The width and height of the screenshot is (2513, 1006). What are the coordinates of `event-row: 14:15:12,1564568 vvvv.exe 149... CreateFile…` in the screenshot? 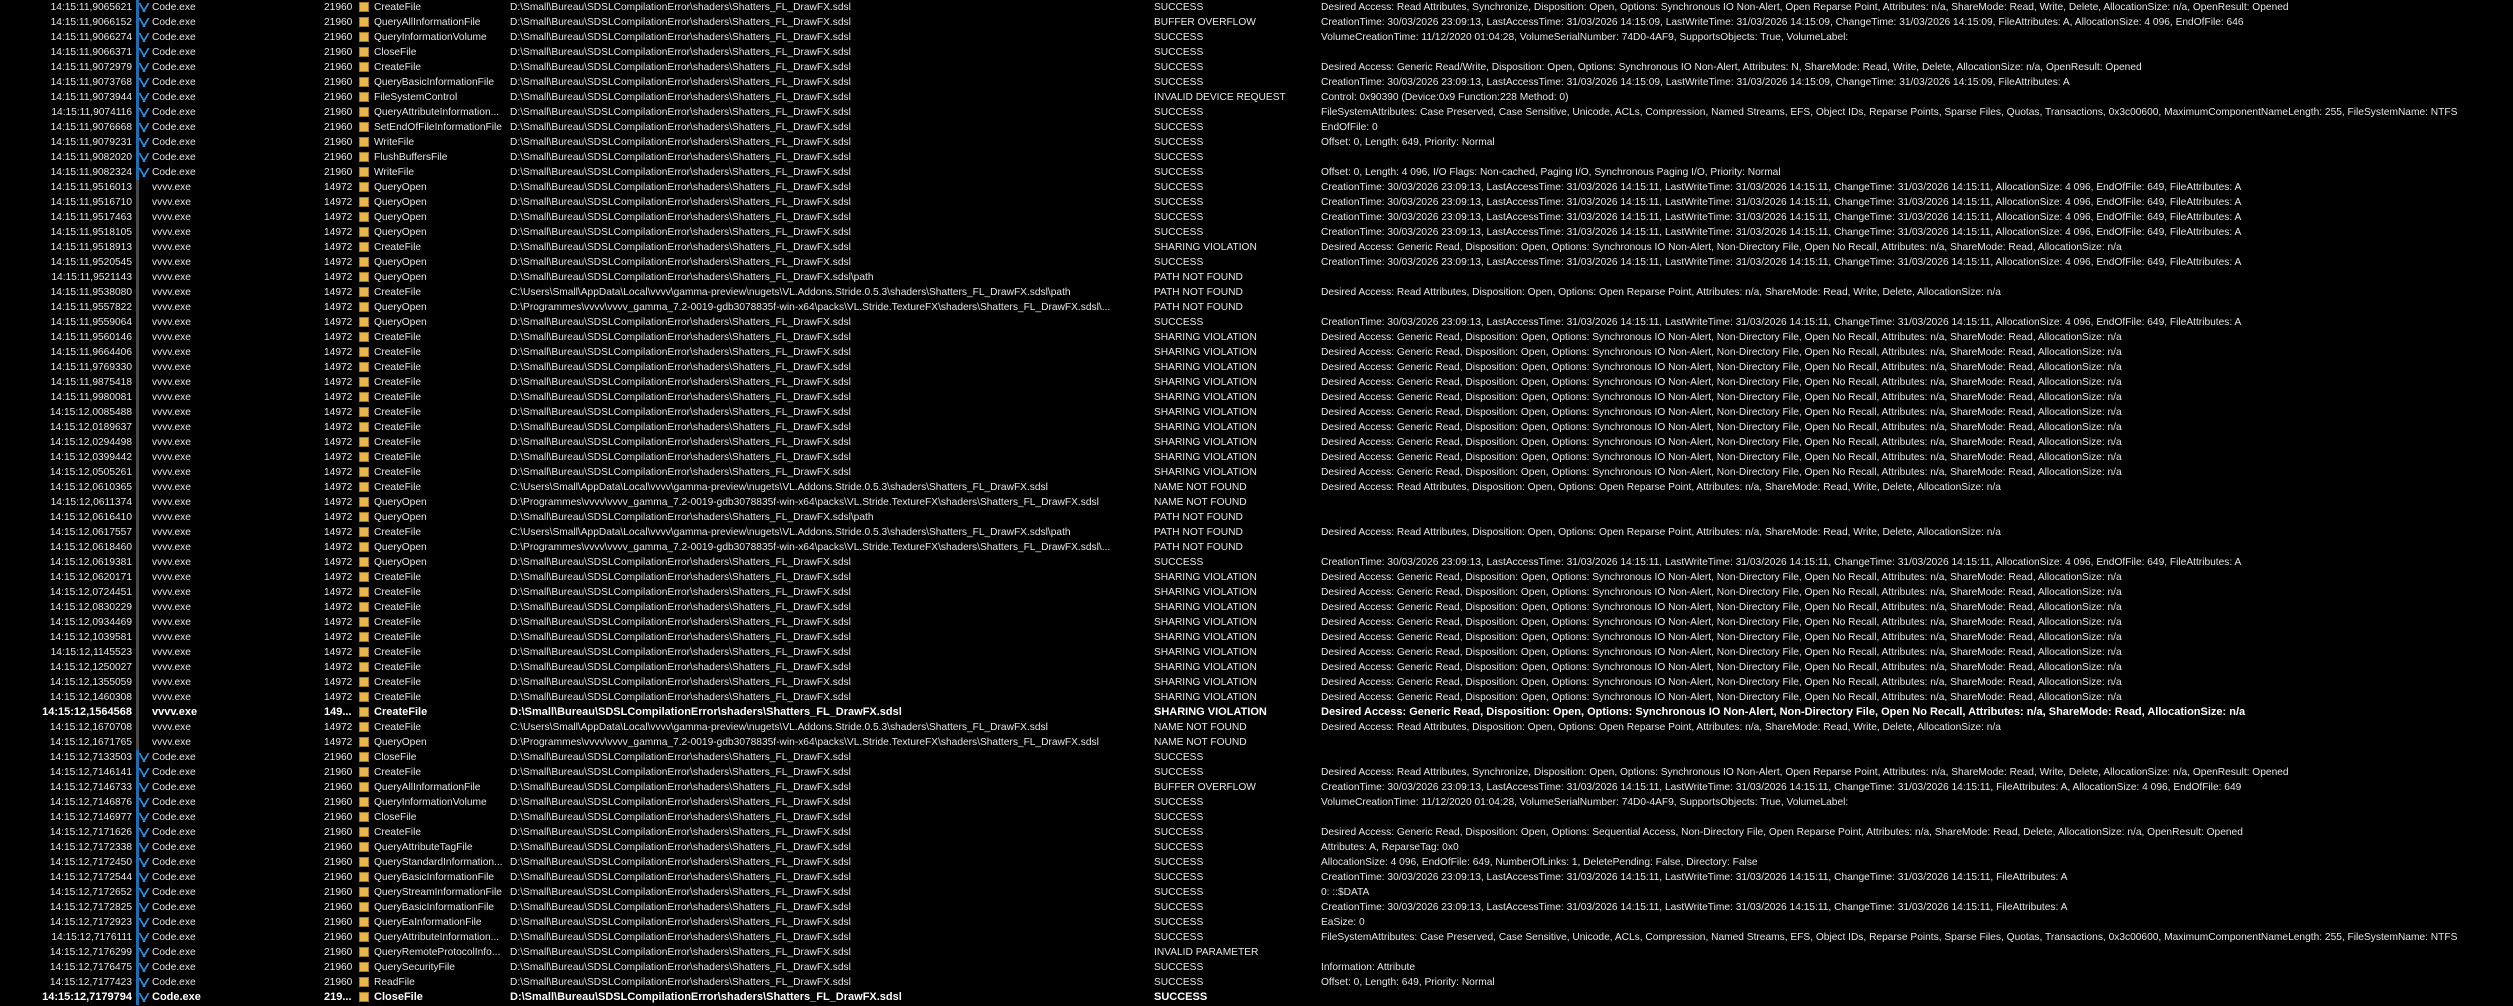 It's located at (1256, 712).